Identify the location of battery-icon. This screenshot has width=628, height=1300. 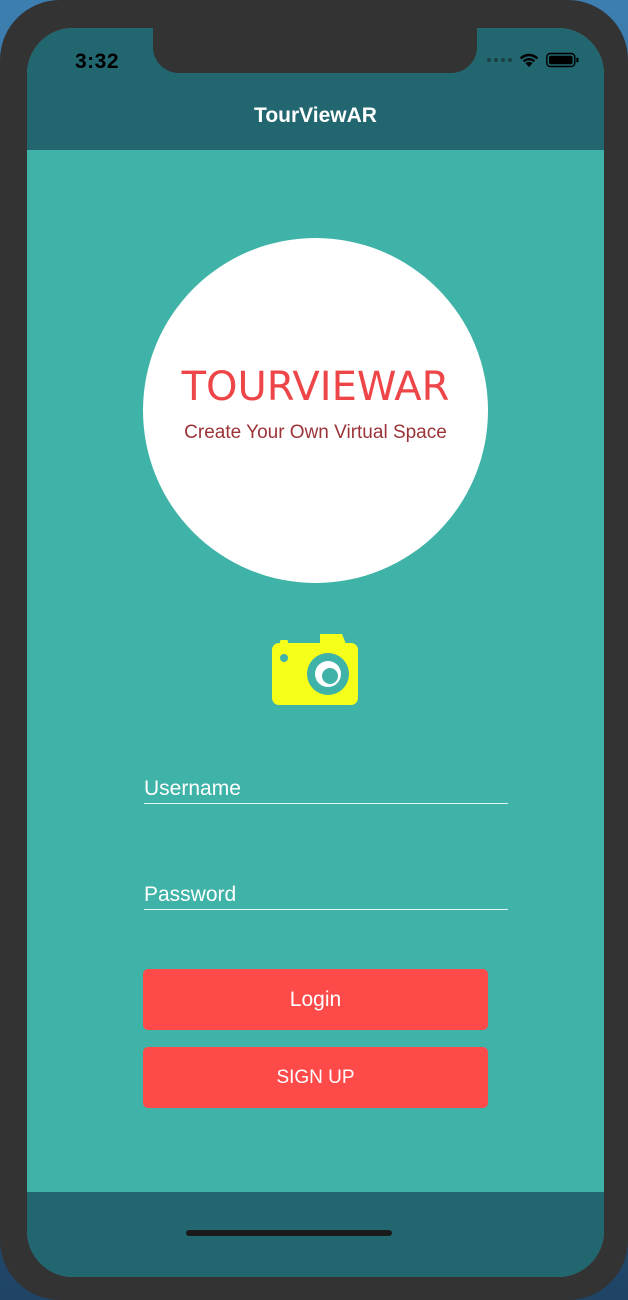
(562, 60).